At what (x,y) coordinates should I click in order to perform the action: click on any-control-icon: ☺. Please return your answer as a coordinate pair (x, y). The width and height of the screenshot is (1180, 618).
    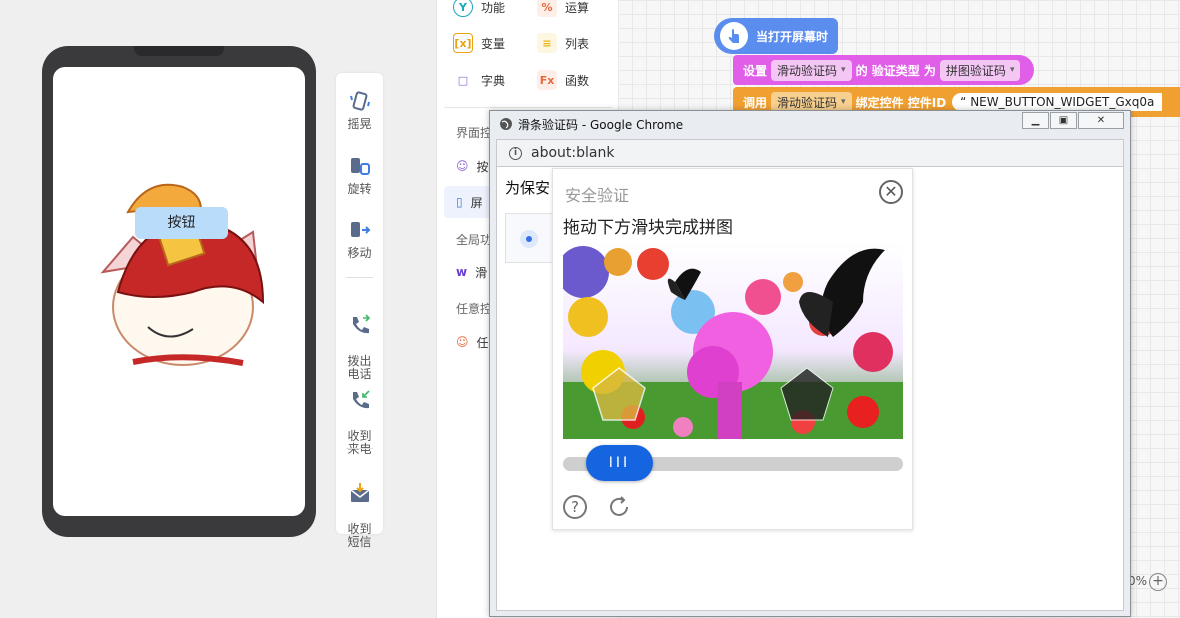
    Looking at the image, I should click on (462, 342).